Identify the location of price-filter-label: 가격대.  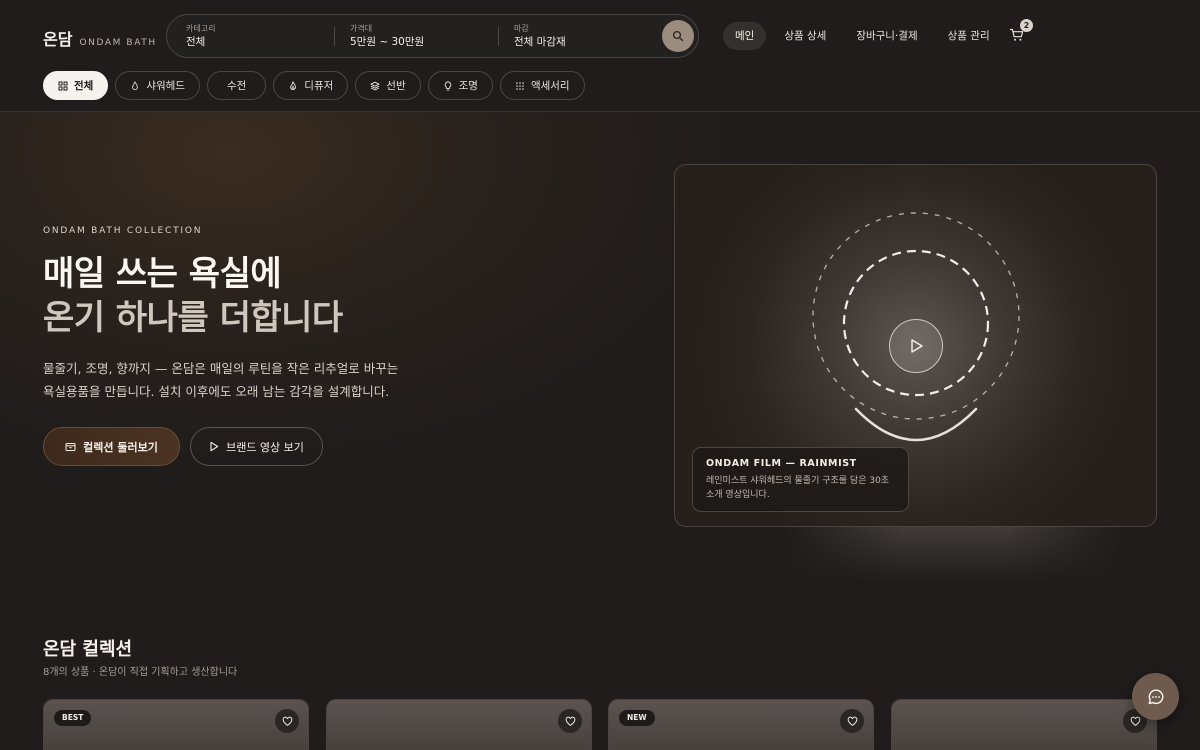
(361, 28).